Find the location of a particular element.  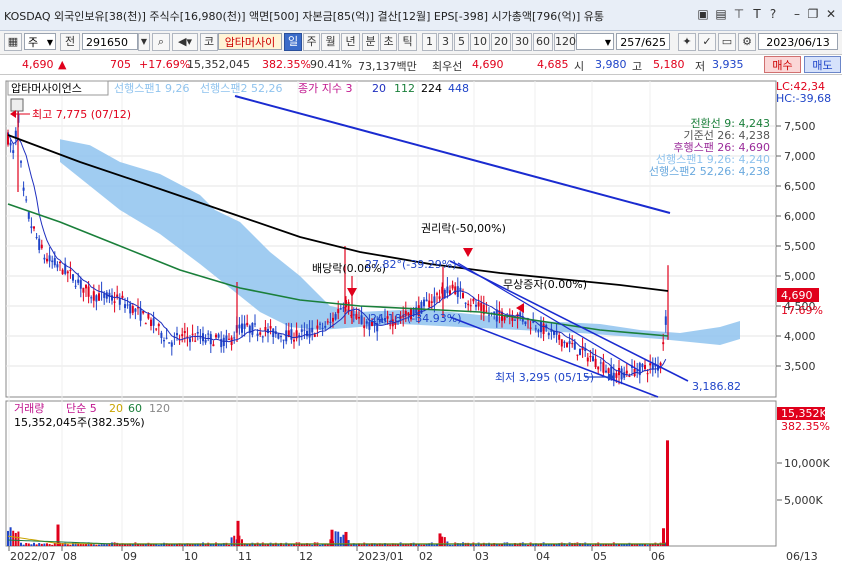

chart-grid-icon is located at coordinates (17, 105).